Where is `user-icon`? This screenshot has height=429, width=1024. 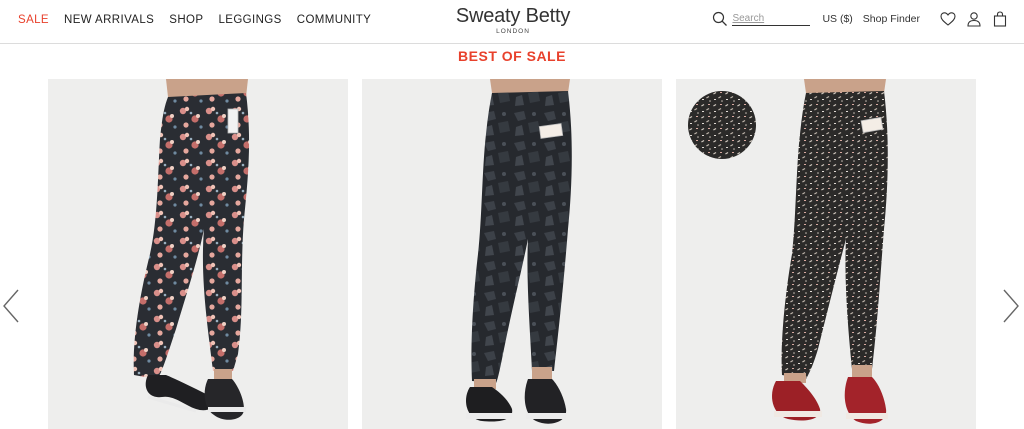 user-icon is located at coordinates (974, 19).